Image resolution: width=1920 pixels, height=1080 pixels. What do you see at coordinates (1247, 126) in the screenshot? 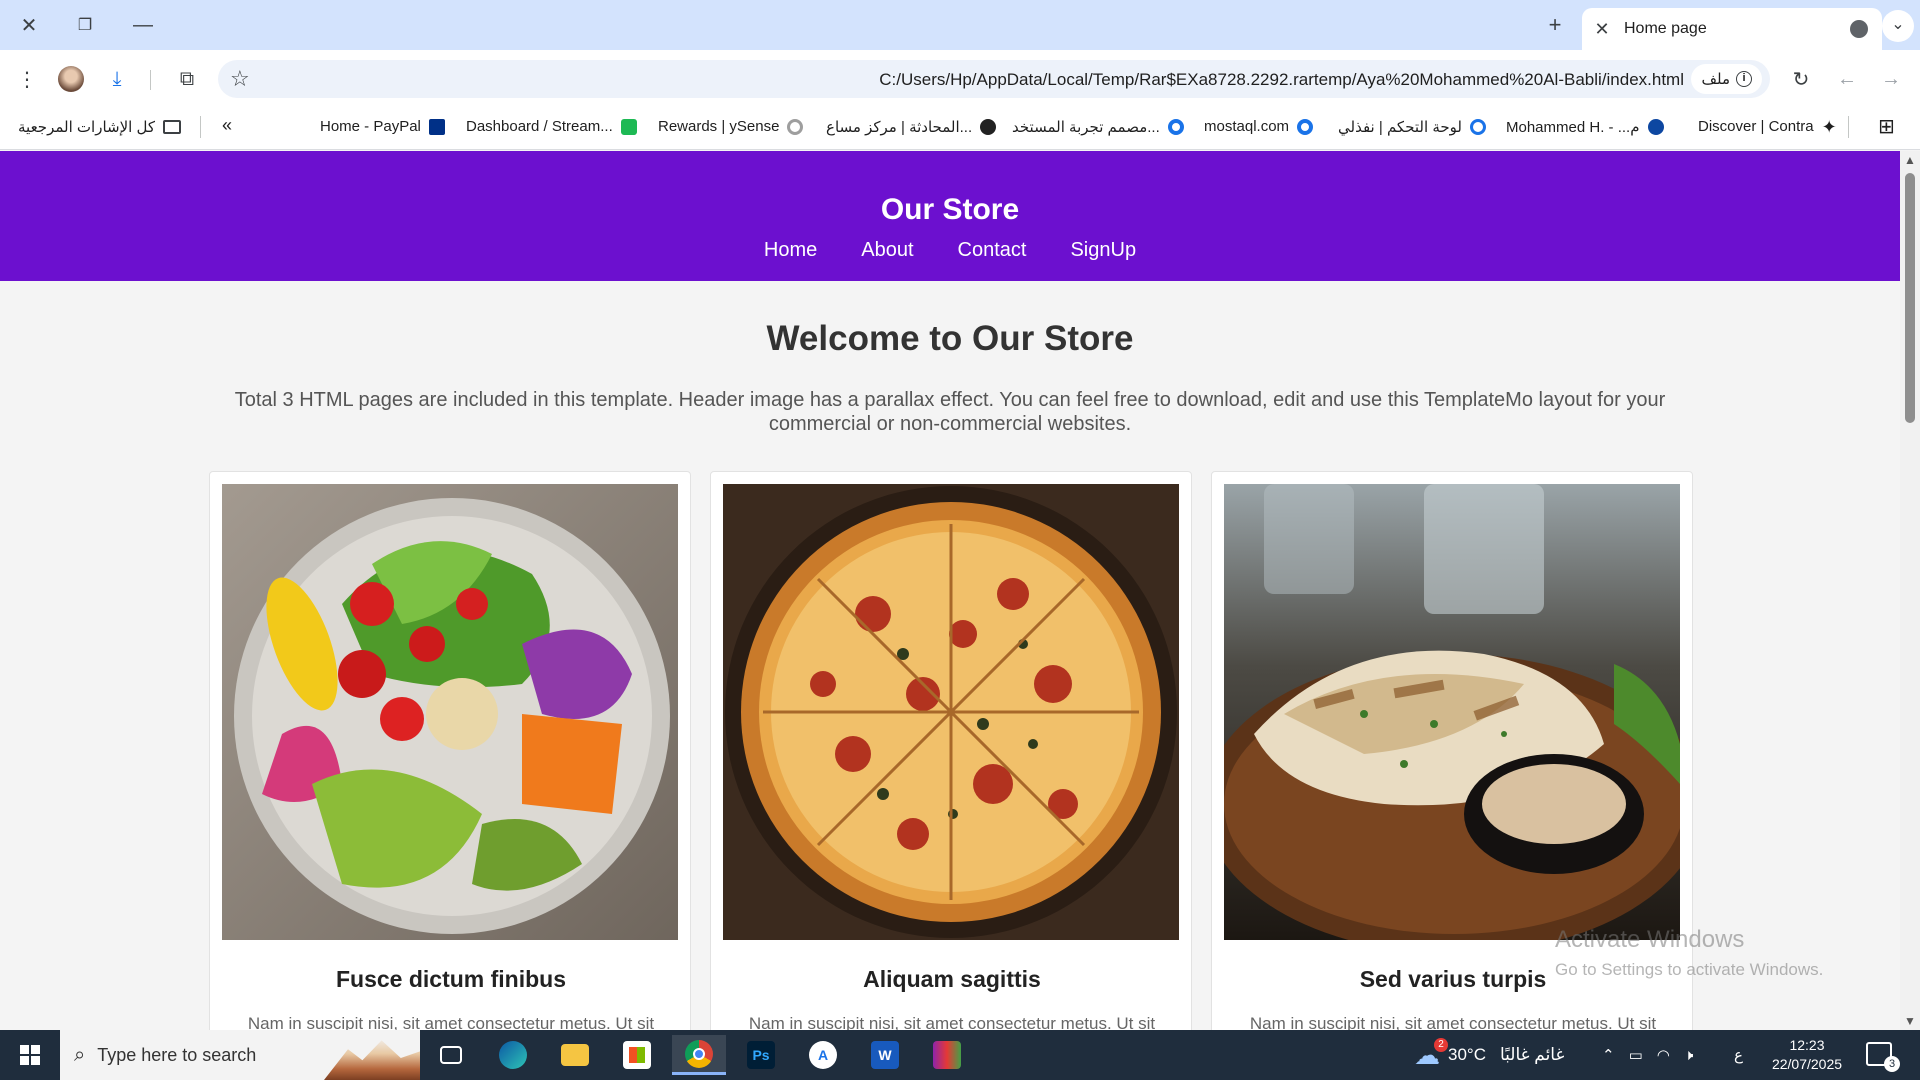
I see `bookmark-label: mostaql.com` at bounding box center [1247, 126].